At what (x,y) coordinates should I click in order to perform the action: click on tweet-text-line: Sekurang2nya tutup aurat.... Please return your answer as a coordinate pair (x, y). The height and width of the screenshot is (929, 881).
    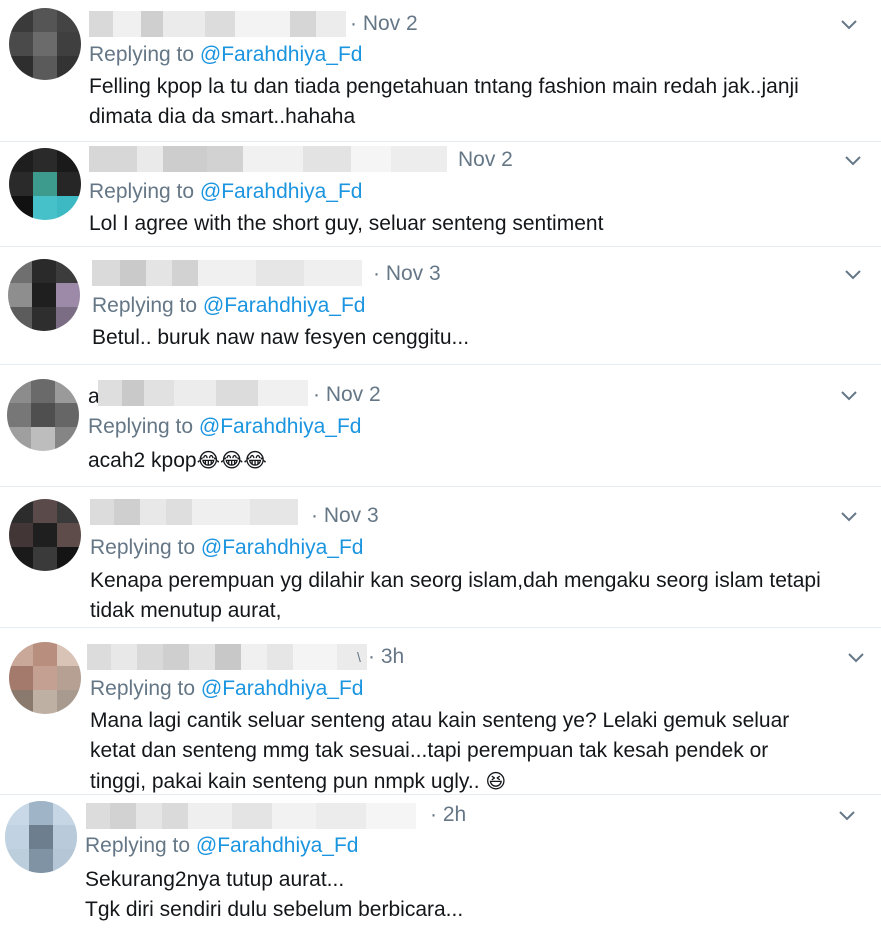
    Looking at the image, I should click on (215, 879).